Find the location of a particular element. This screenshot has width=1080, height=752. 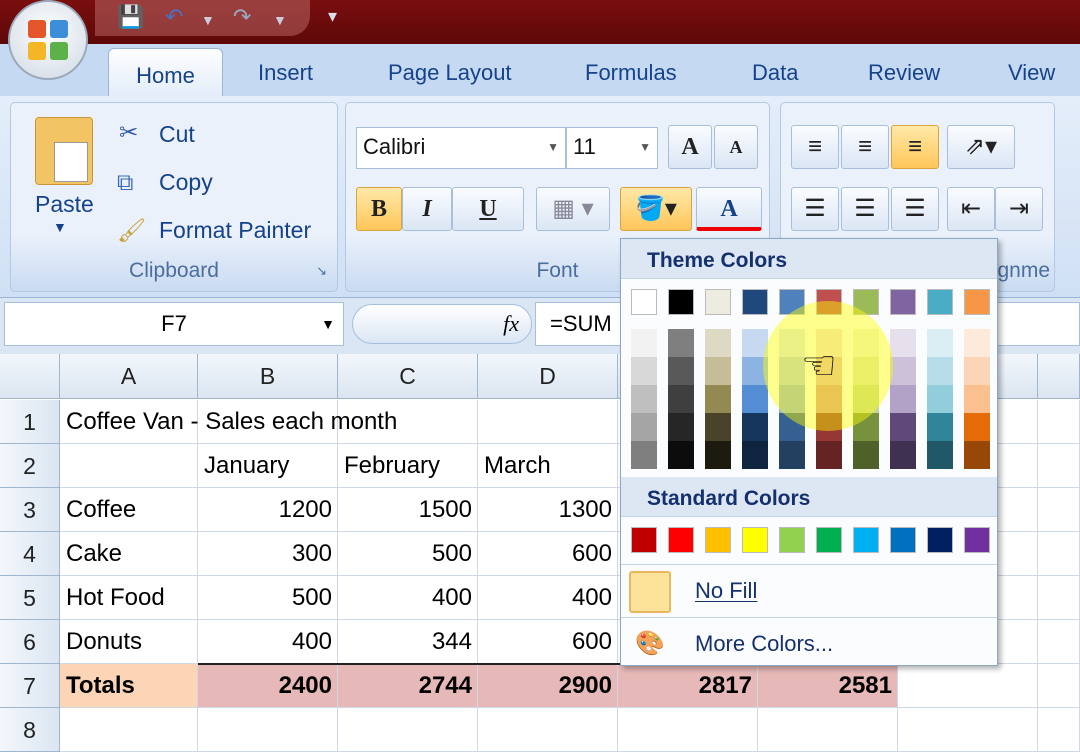

row-header: 5 is located at coordinates (30, 598).